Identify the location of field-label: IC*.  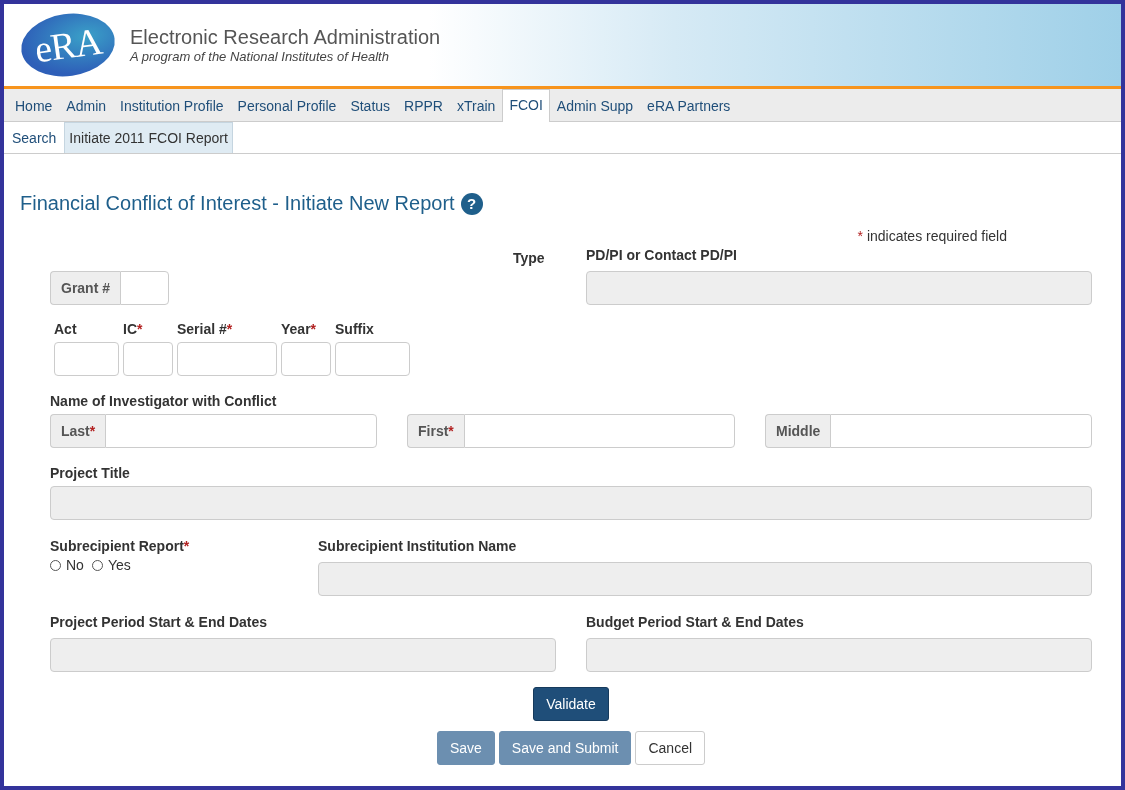
(133, 329).